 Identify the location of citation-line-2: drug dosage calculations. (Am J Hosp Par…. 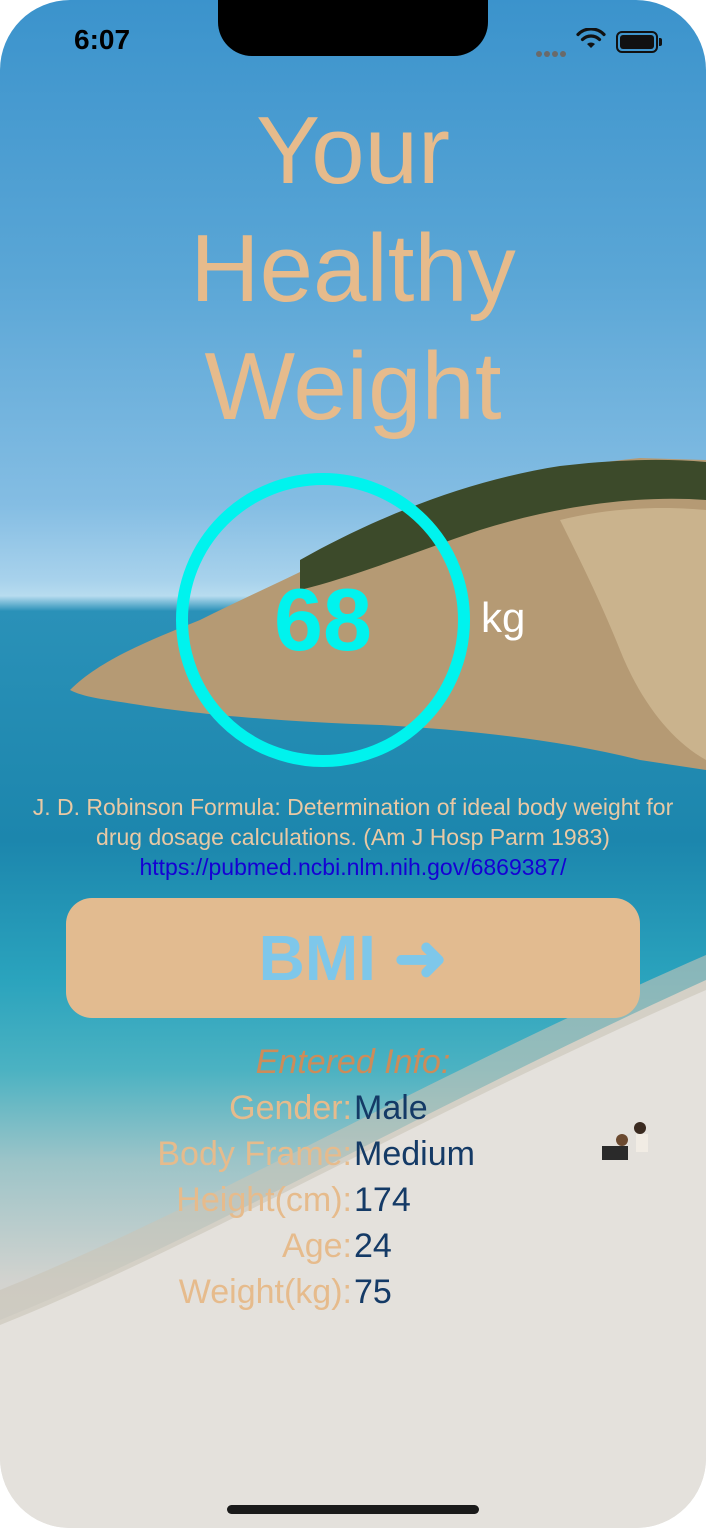
(353, 837).